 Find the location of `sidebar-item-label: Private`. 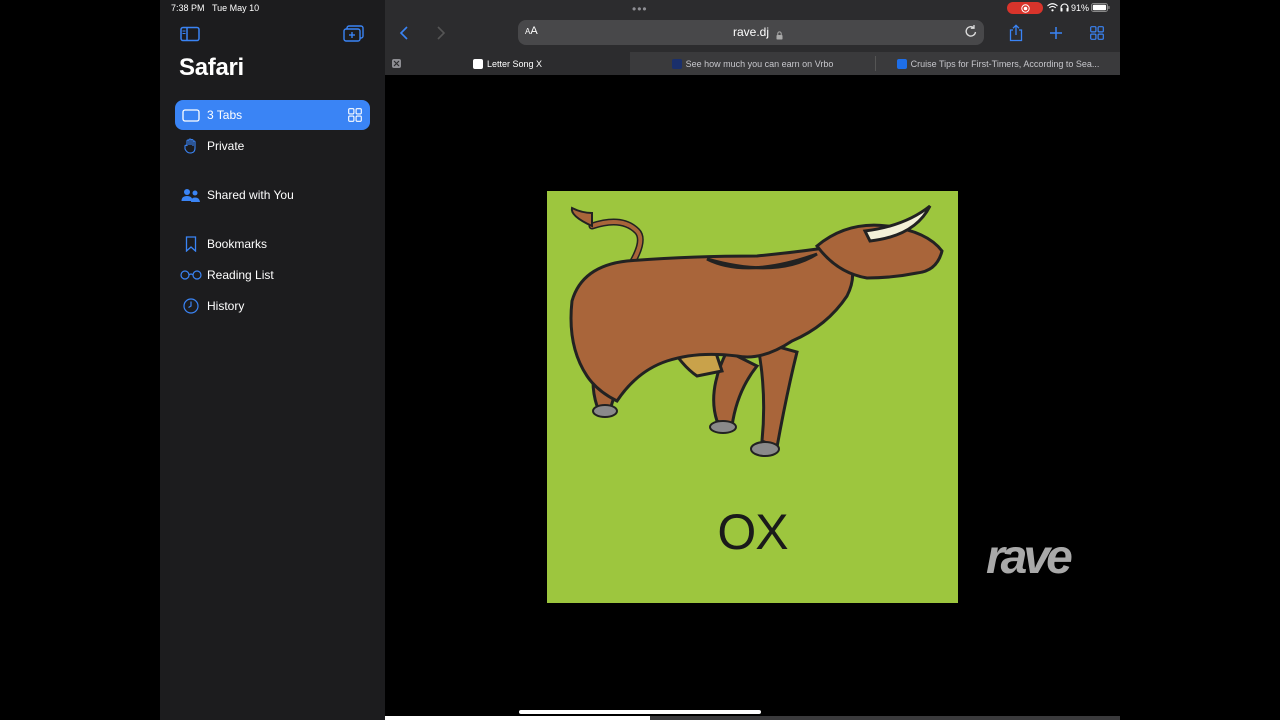

sidebar-item-label: Private is located at coordinates (226, 146).